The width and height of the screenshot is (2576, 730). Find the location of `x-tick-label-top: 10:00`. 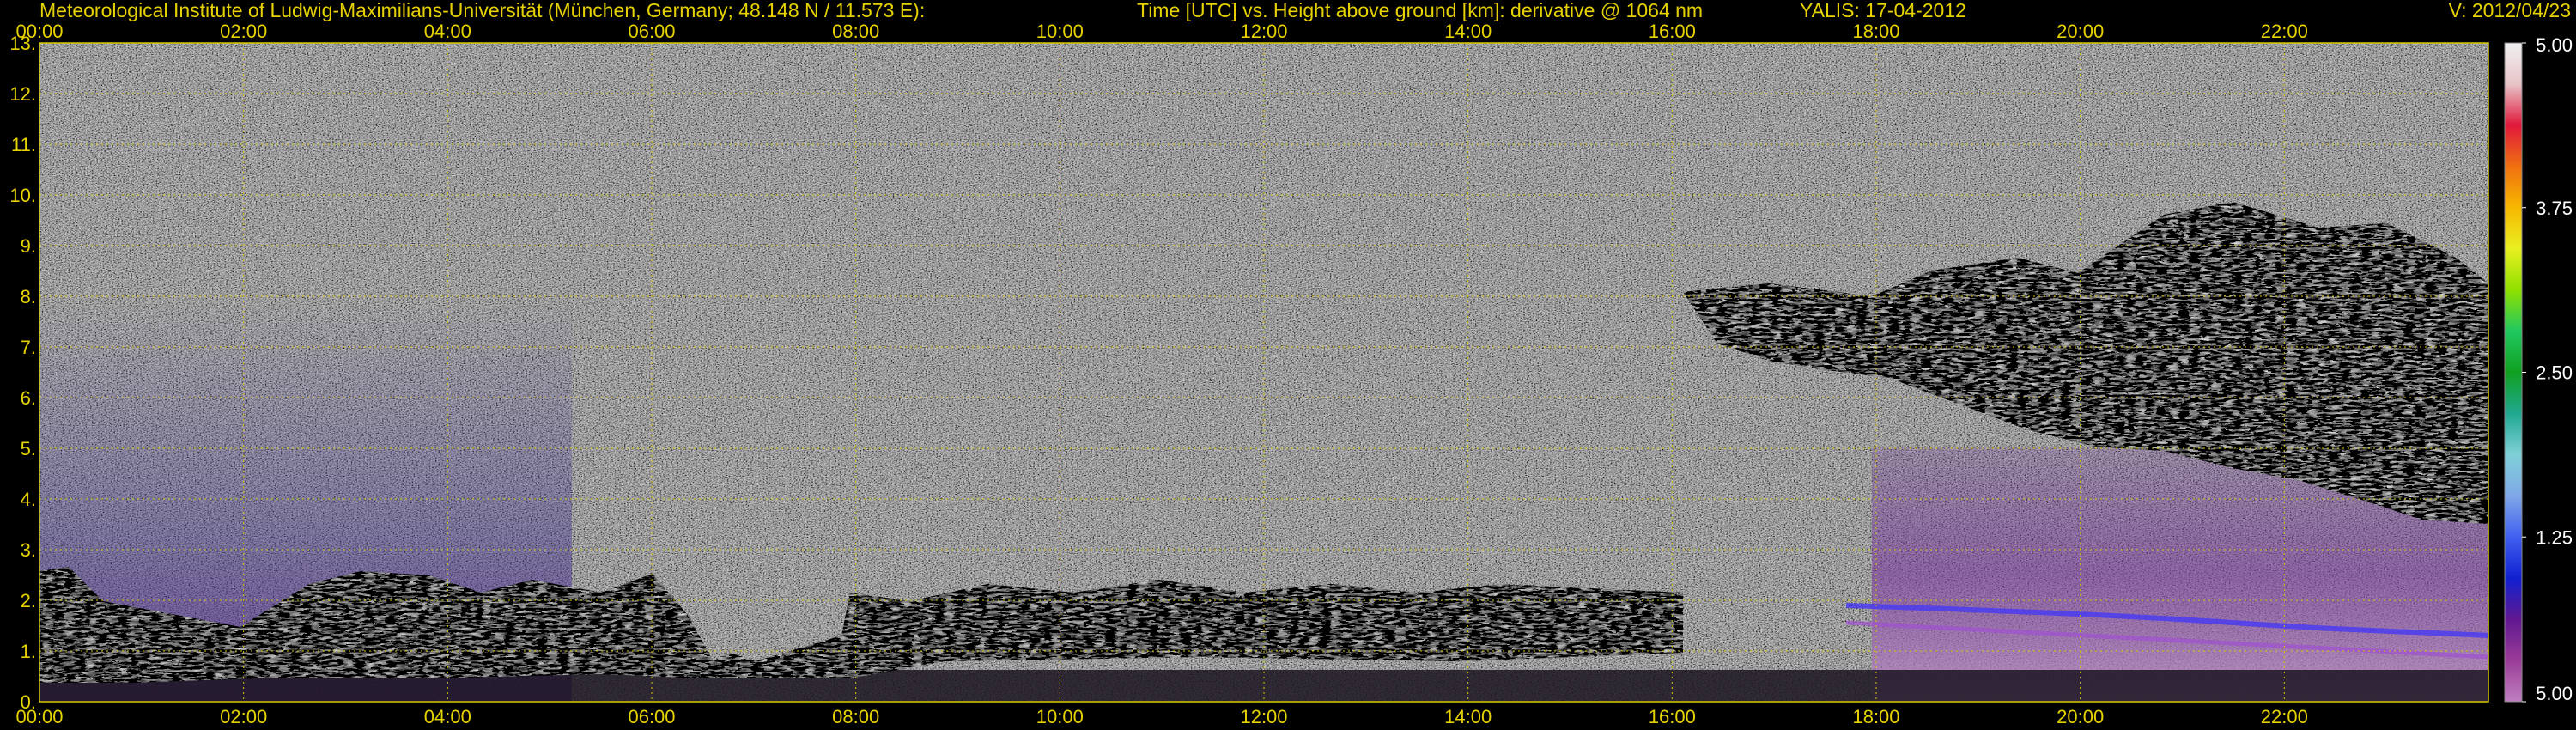

x-tick-label-top: 10:00 is located at coordinates (1060, 31).